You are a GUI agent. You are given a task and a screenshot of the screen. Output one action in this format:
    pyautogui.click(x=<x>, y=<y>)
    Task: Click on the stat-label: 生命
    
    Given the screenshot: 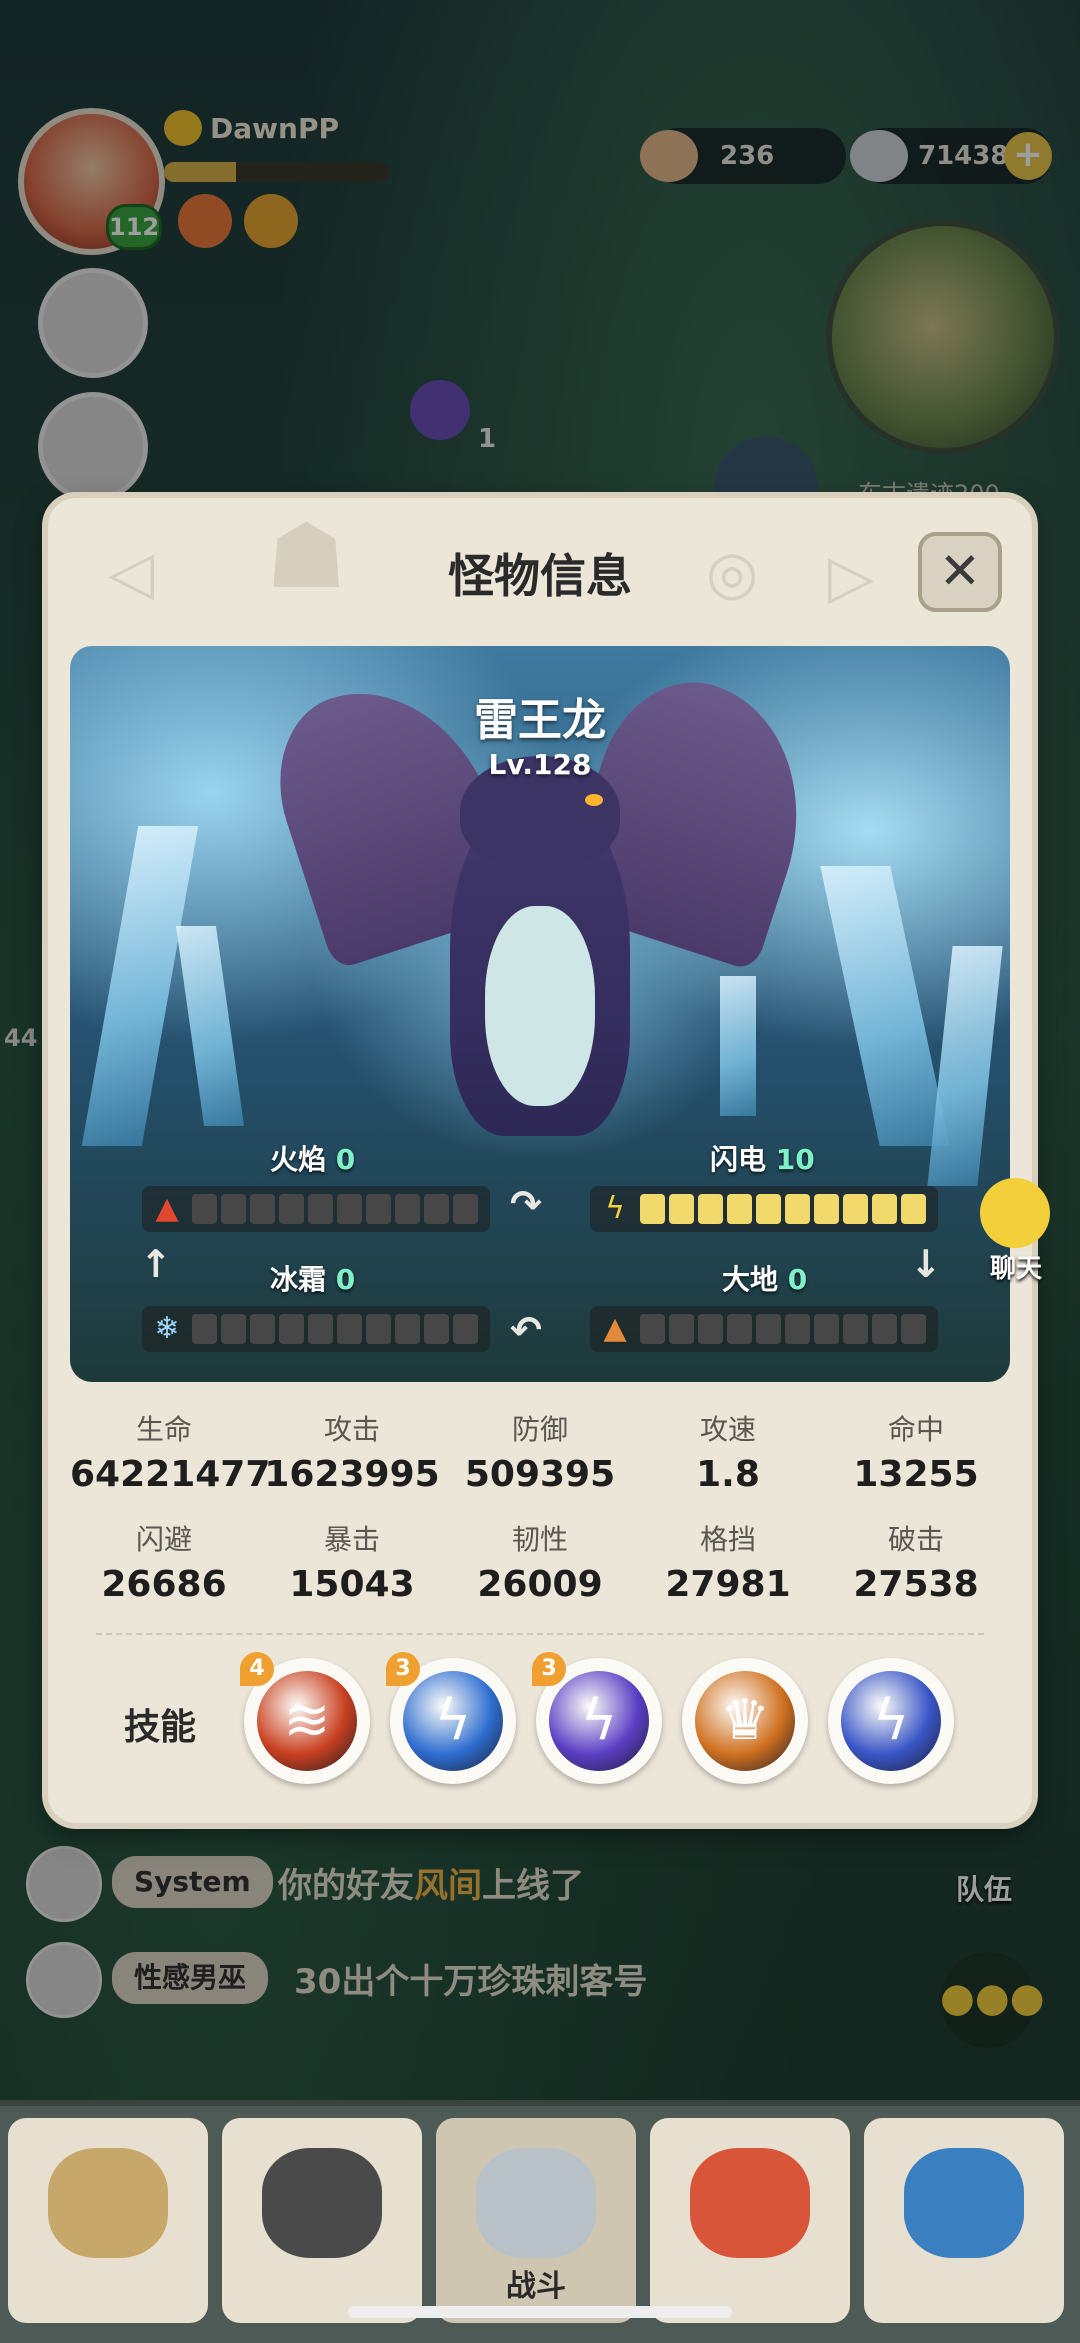 What is the action you would take?
    pyautogui.click(x=163, y=1429)
    